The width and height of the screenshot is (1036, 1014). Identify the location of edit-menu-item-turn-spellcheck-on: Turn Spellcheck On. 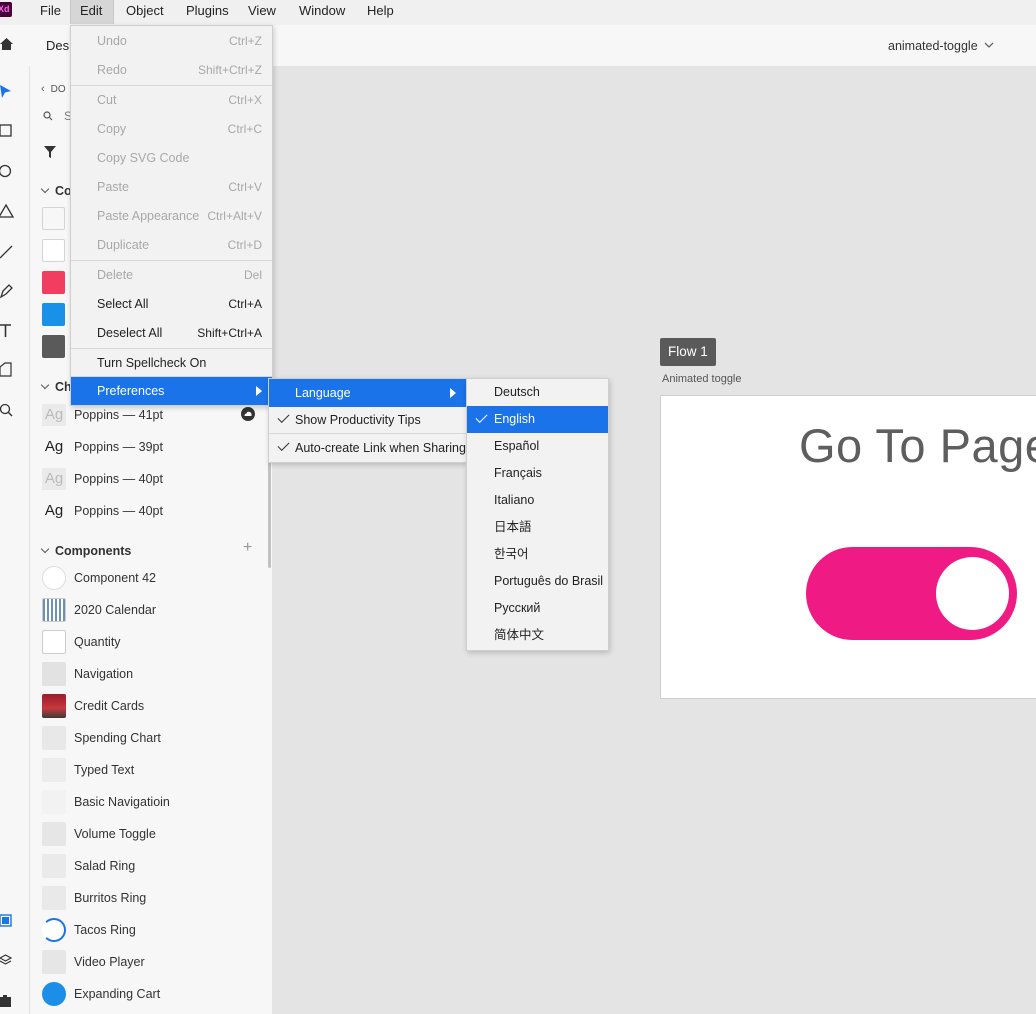
(171, 363).